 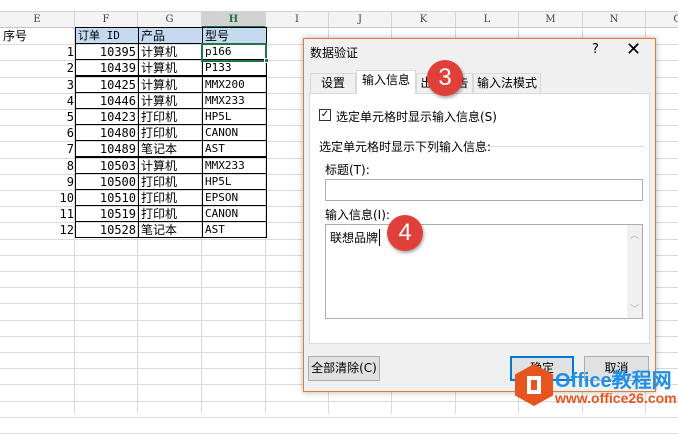 What do you see at coordinates (633, 49) in the screenshot?
I see `close-button: ✕` at bounding box center [633, 49].